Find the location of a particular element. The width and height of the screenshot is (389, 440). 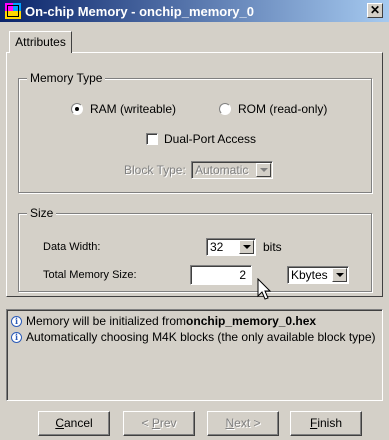

block-type-select: Automatic is located at coordinates (232, 170).